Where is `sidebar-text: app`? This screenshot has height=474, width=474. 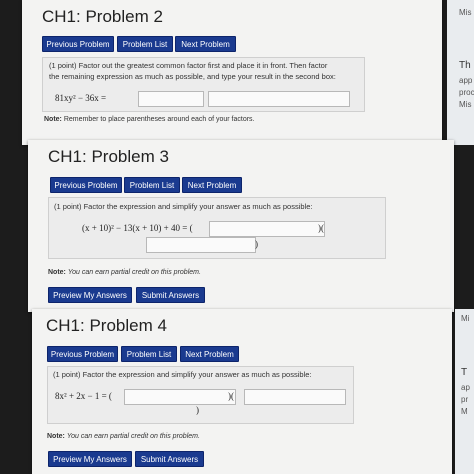 sidebar-text: app is located at coordinates (466, 80).